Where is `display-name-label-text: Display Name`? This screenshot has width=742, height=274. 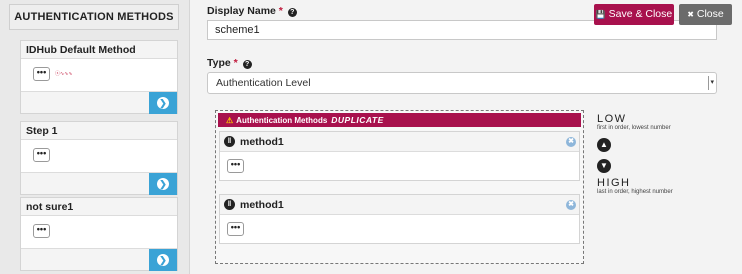
display-name-label-text: Display Name is located at coordinates (241, 11).